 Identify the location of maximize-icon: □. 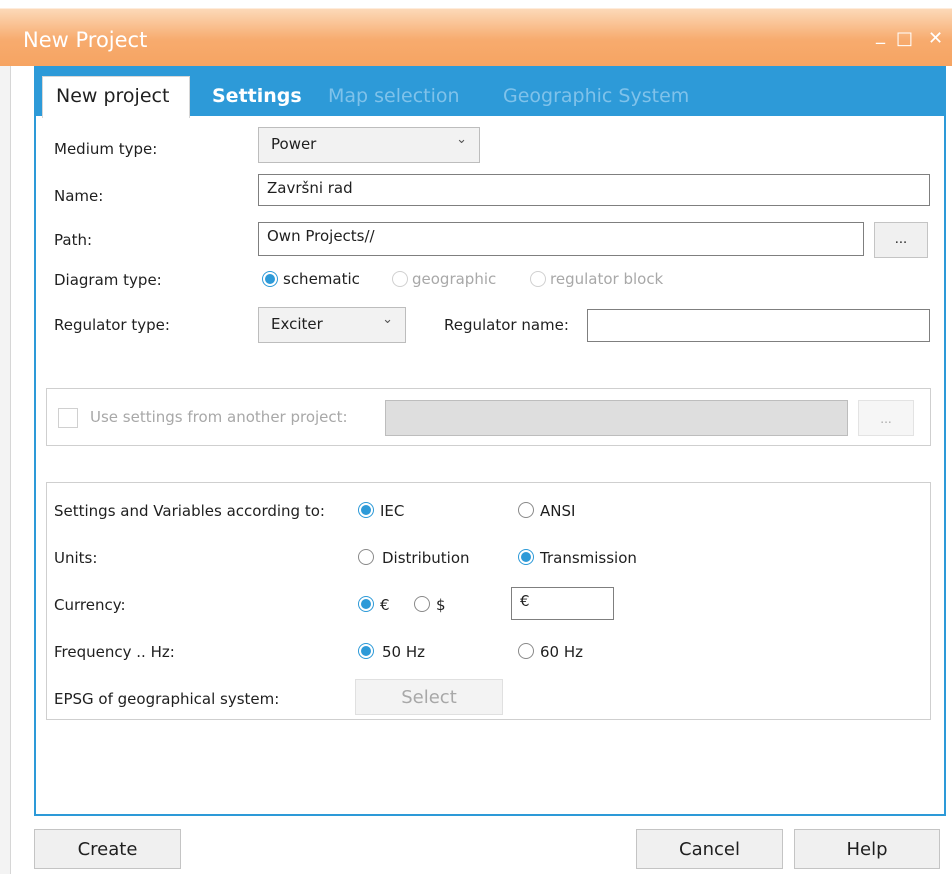
(904, 39).